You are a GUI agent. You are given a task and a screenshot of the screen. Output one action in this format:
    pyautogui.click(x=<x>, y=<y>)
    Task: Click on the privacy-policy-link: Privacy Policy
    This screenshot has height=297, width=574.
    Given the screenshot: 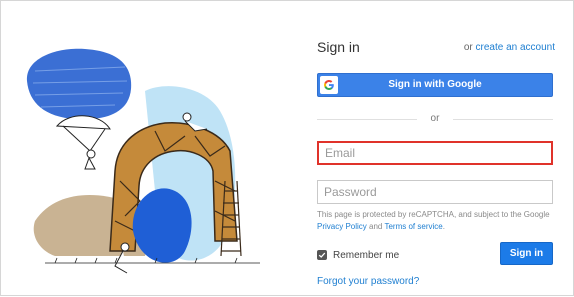 What is the action you would take?
    pyautogui.click(x=342, y=226)
    